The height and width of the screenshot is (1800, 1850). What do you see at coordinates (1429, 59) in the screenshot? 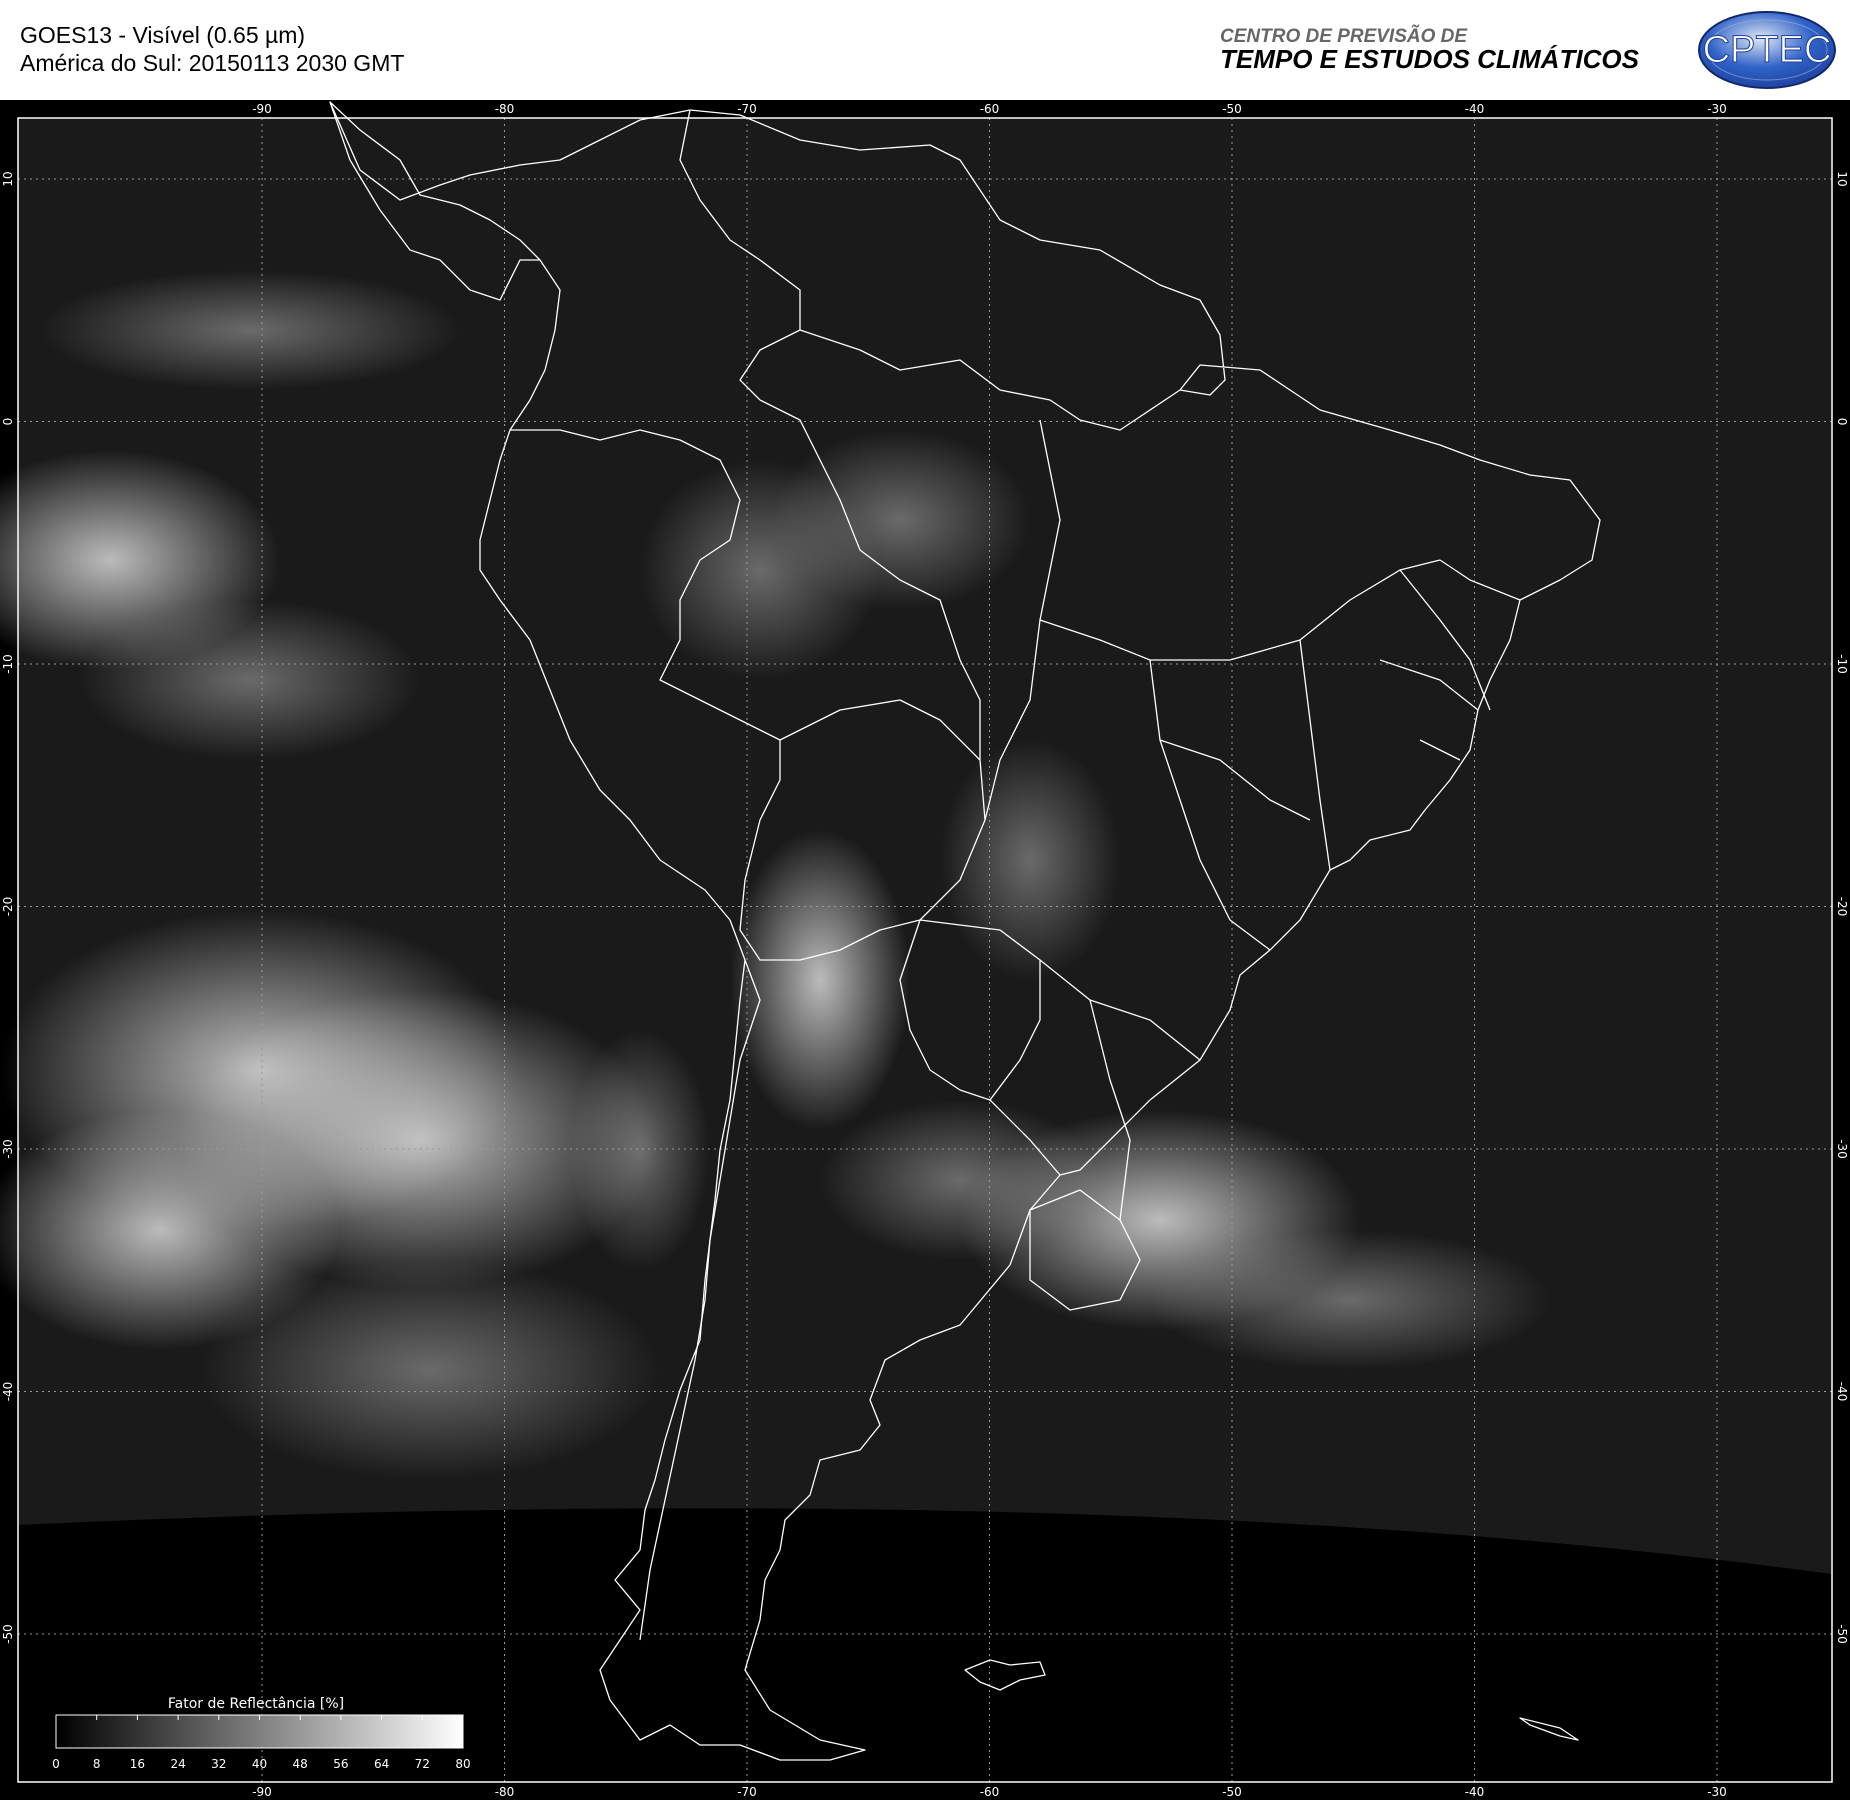
I see `organization-name-line2: TEMPO E ESTUDOS CLIMÁTICOS` at bounding box center [1429, 59].